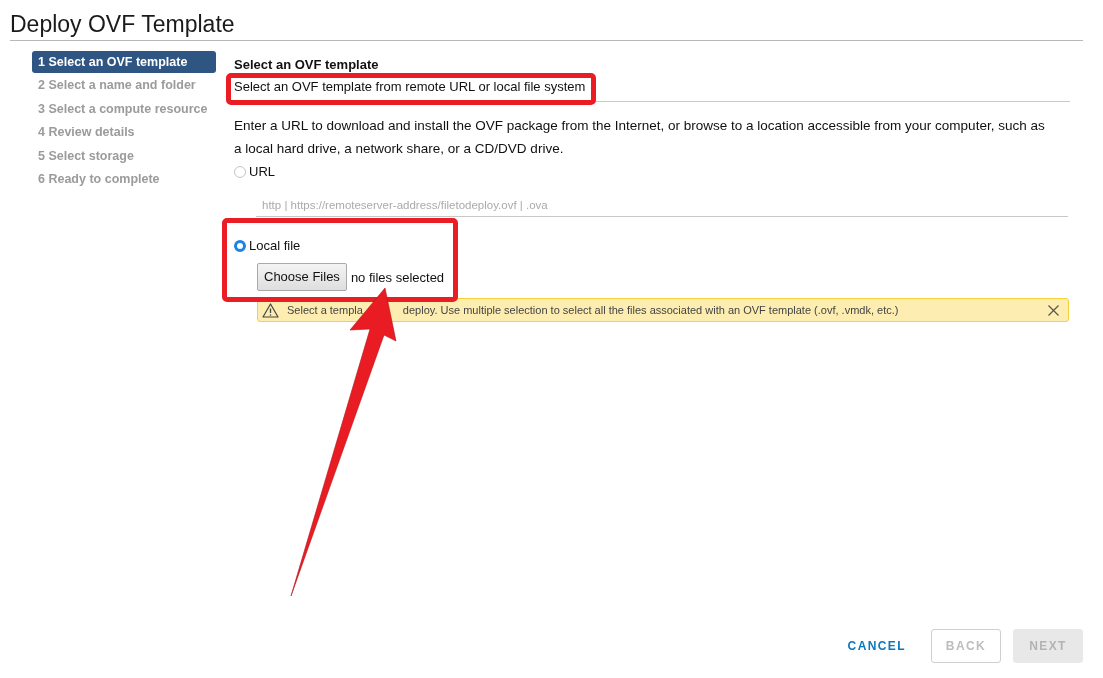  I want to click on close-icon, so click(1053, 310).